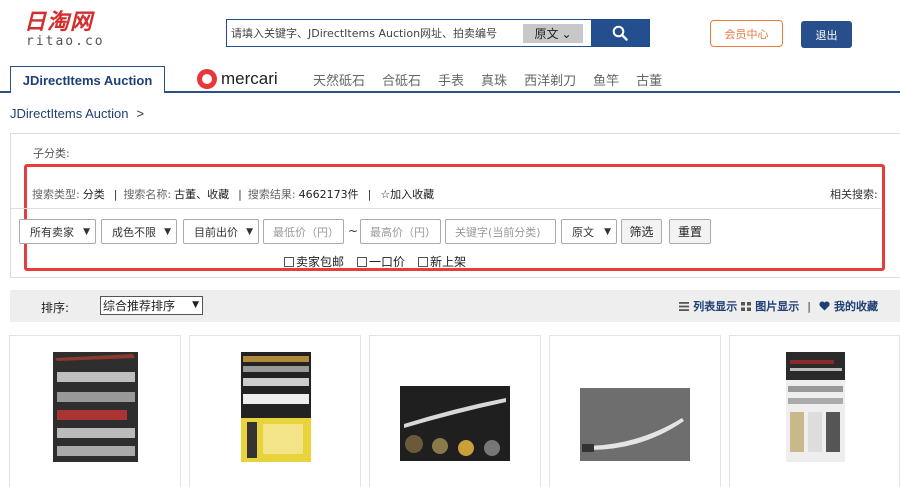 This screenshot has width=900, height=487. I want to click on min-price-input: 最低价（円）, so click(303, 231).